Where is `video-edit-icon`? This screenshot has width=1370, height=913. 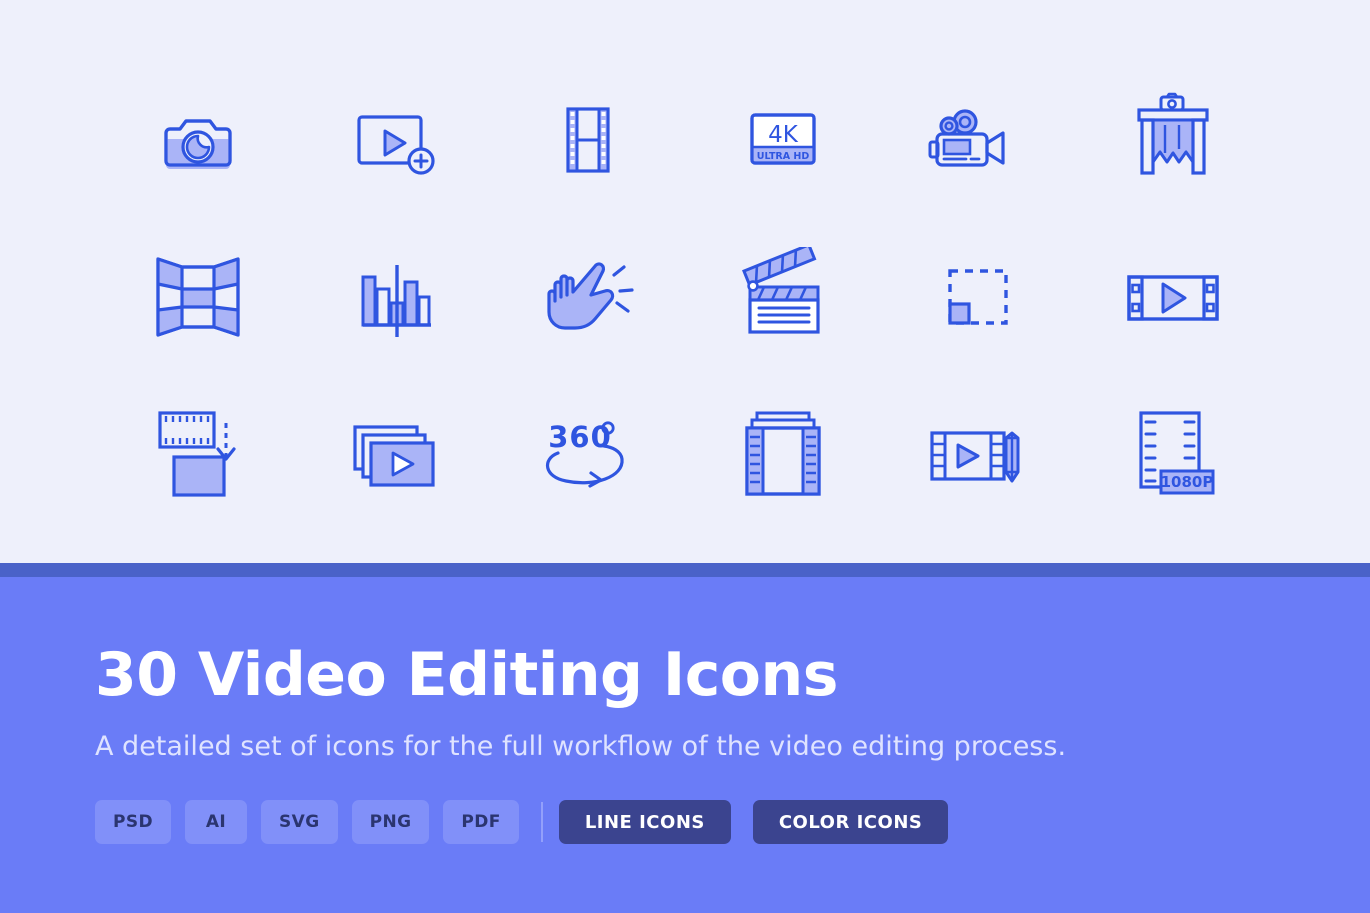 video-edit-icon is located at coordinates (977, 455).